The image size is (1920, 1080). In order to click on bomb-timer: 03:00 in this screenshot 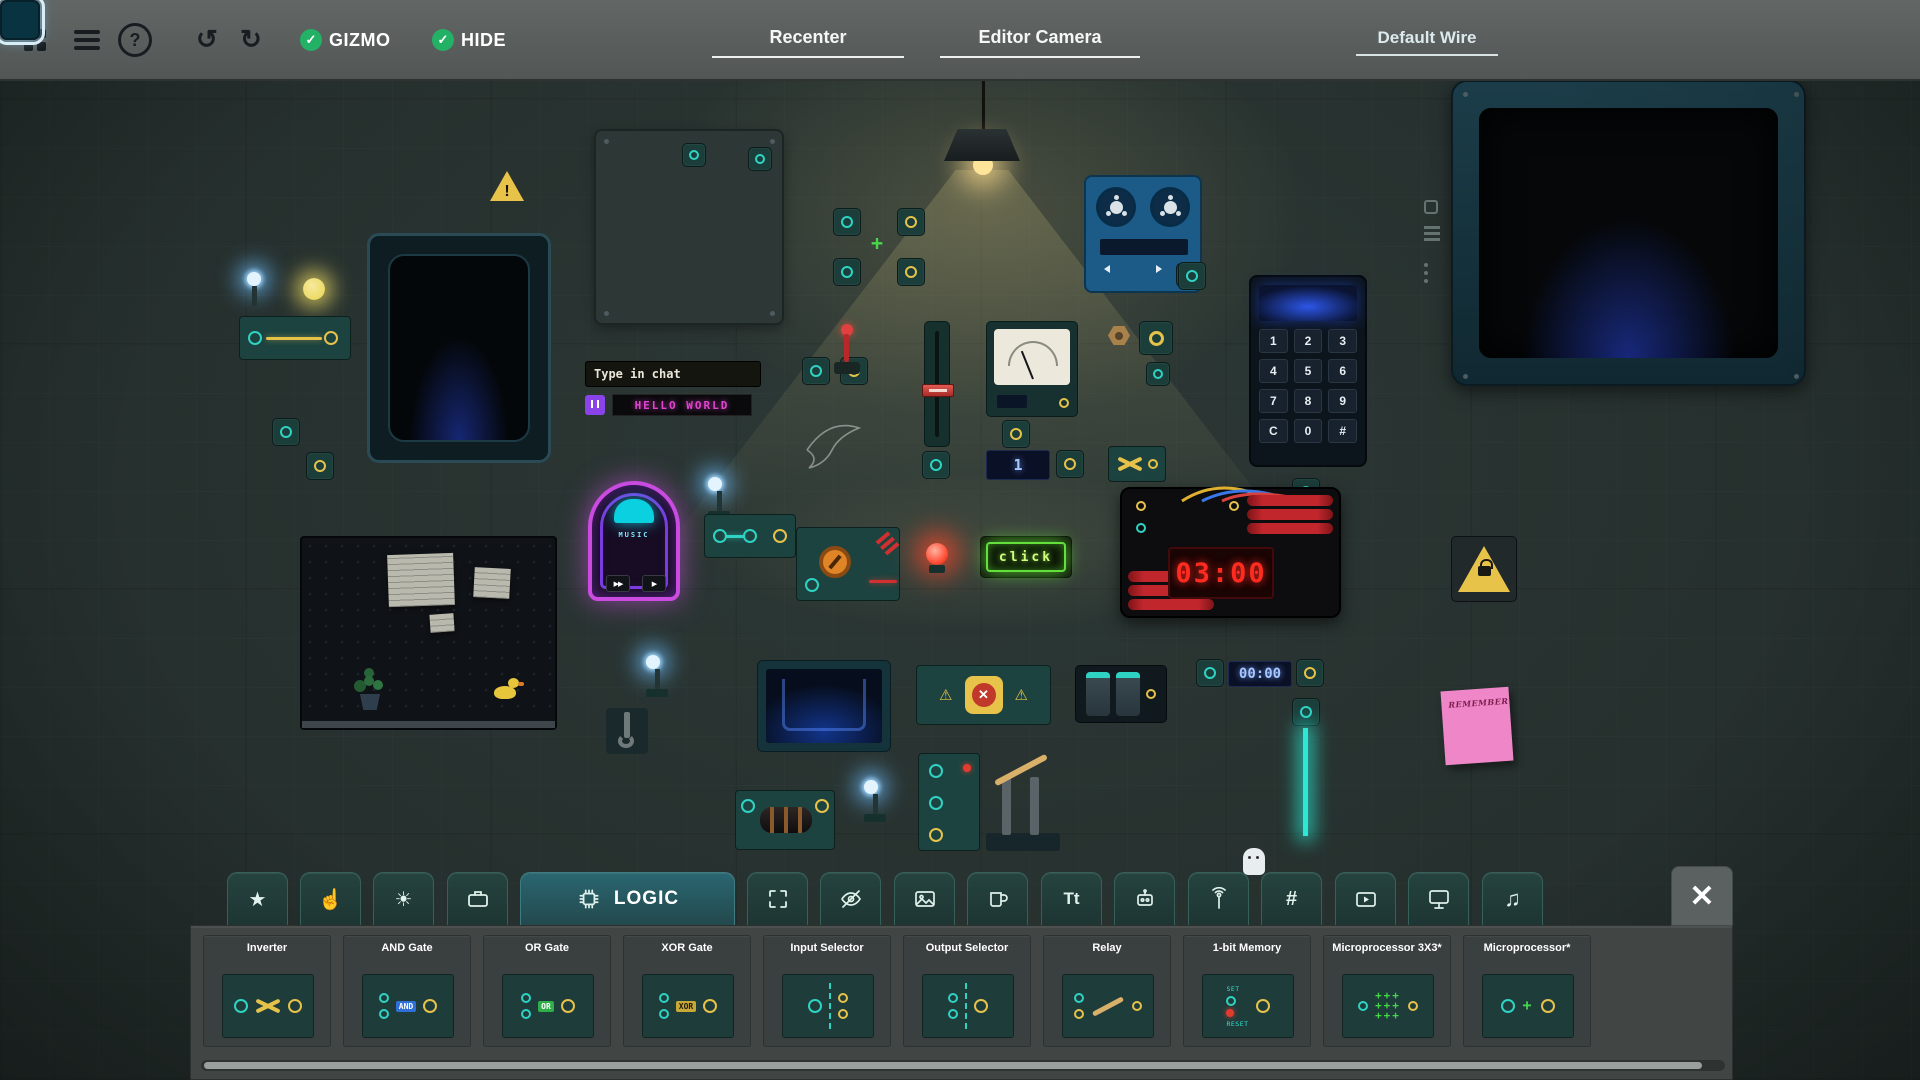, I will do `click(1230, 552)`.